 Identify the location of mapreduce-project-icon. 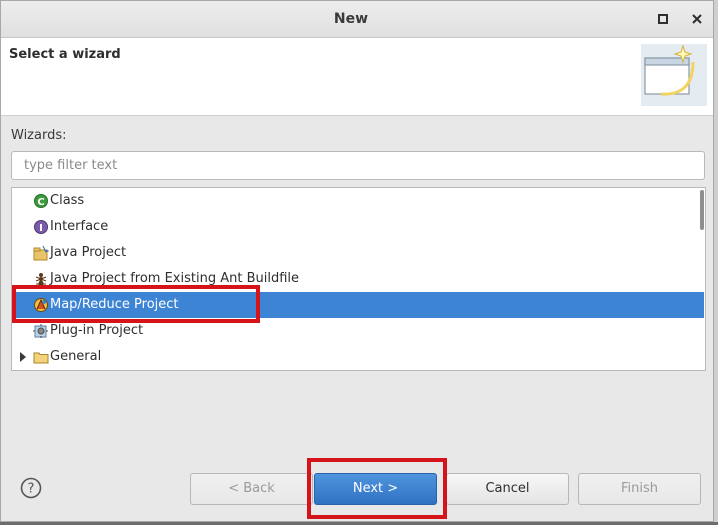
(41, 305).